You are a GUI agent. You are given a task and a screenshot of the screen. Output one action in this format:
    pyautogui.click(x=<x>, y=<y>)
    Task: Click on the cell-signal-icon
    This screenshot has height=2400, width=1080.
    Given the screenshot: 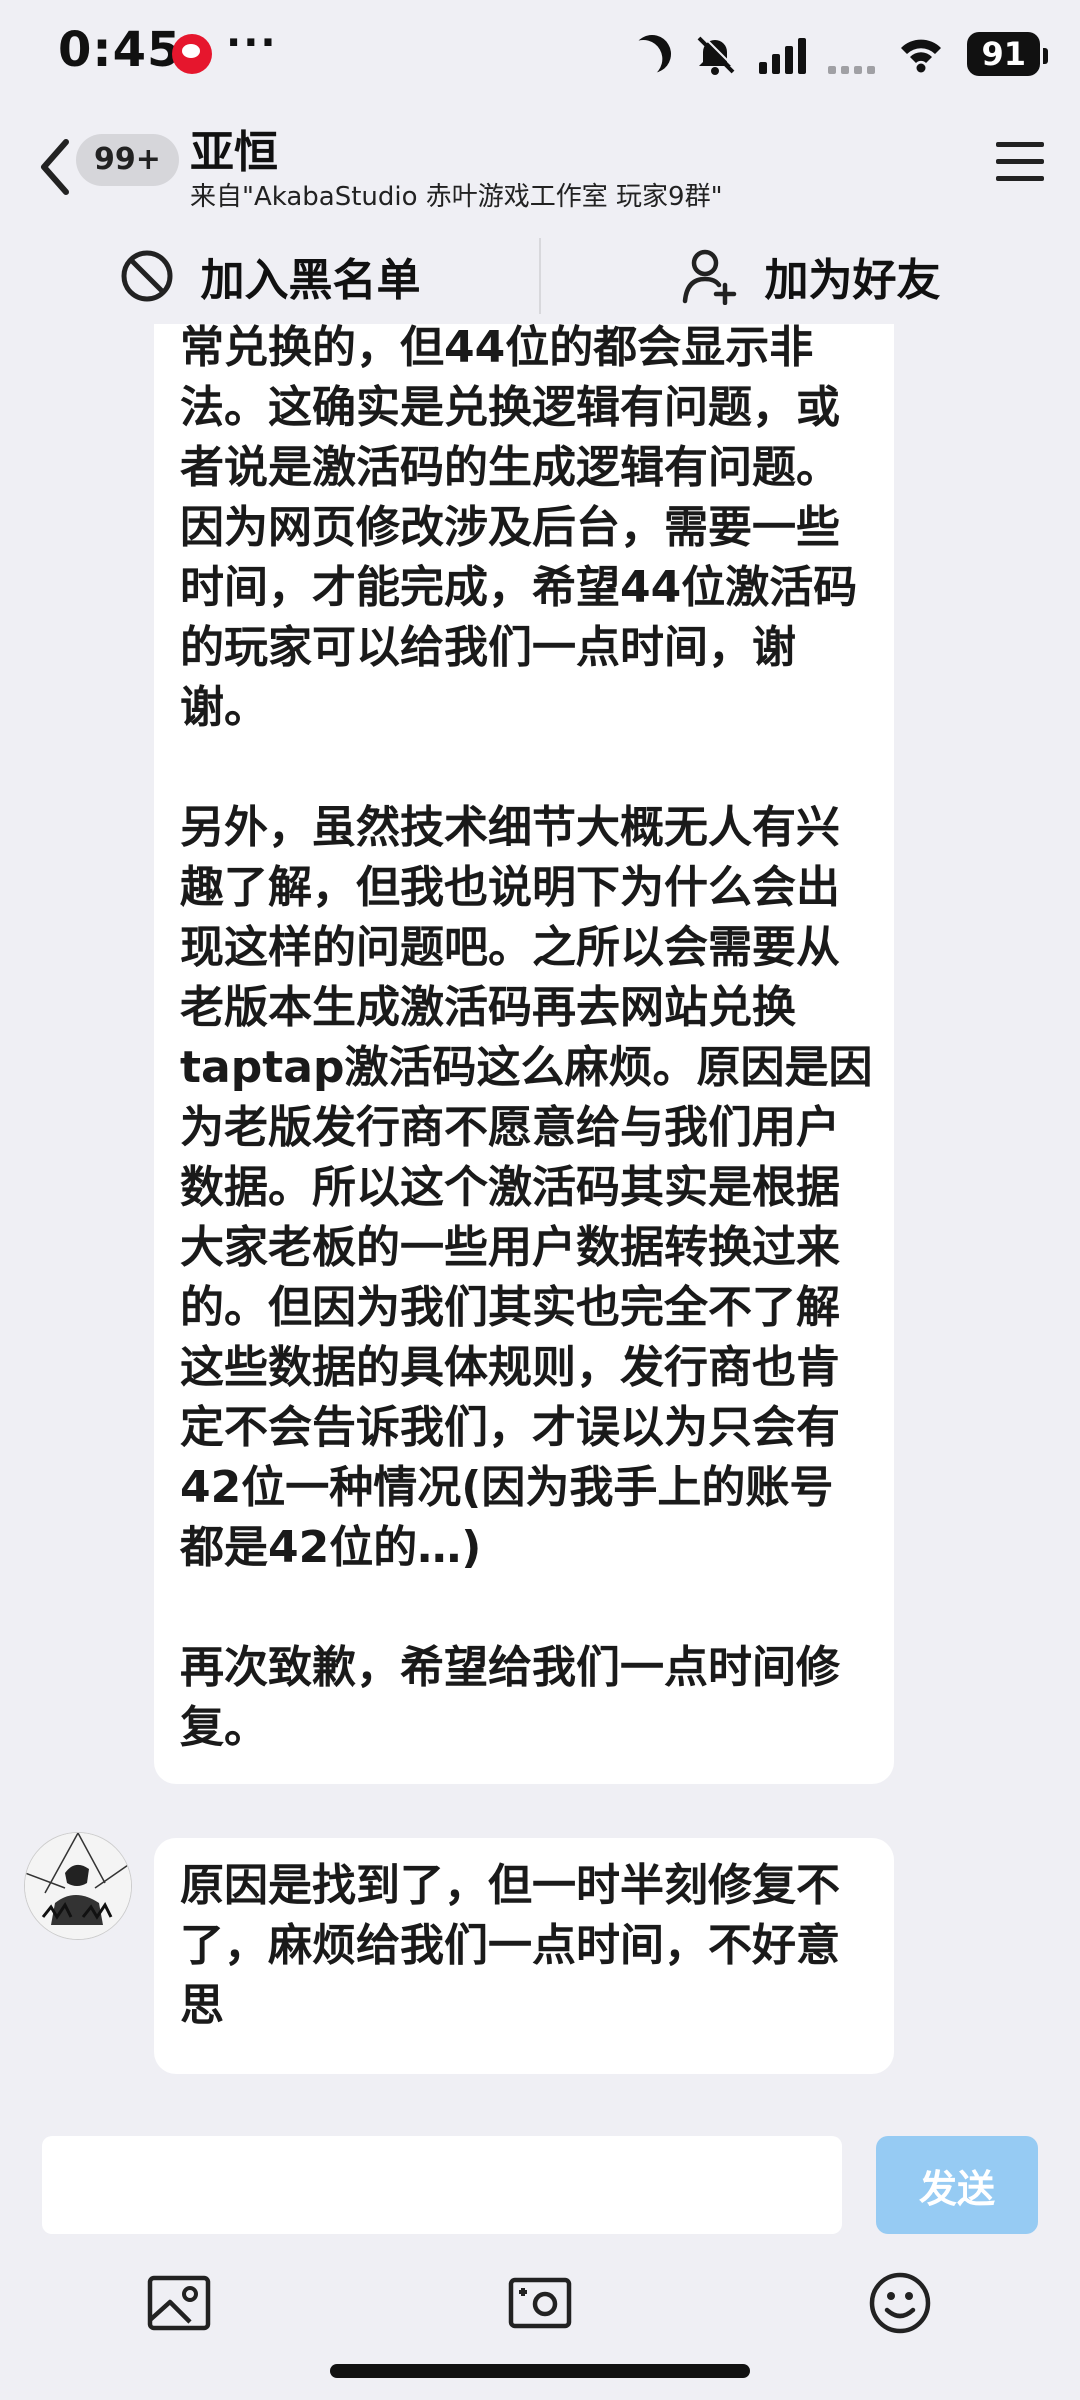 What is the action you would take?
    pyautogui.click(x=783, y=54)
    